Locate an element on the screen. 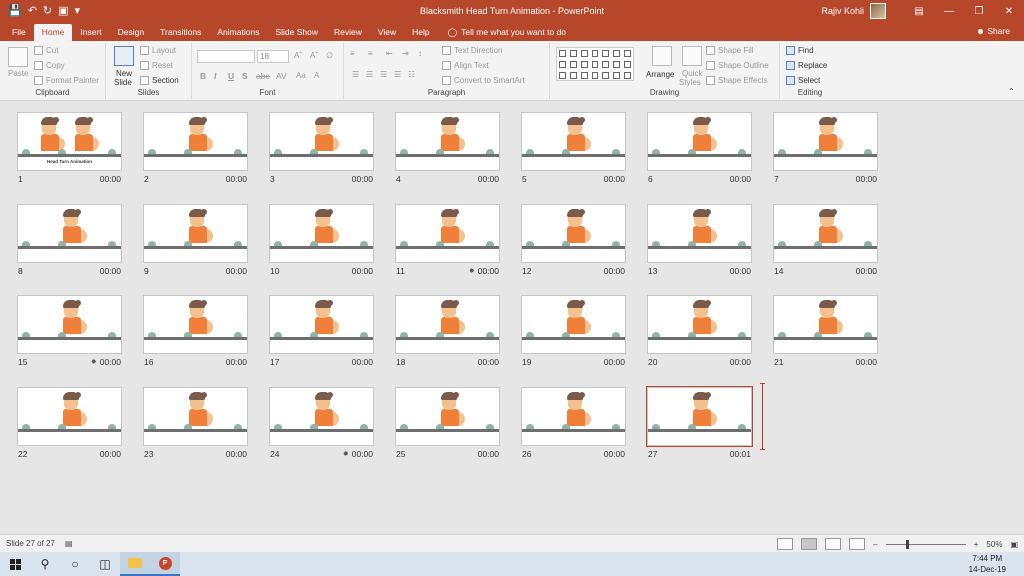  avatar is located at coordinates (878, 11).